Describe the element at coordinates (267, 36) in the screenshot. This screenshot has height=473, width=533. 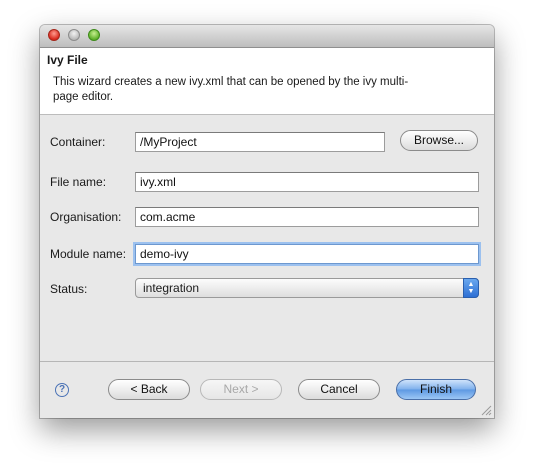
I see `title-bar` at that location.